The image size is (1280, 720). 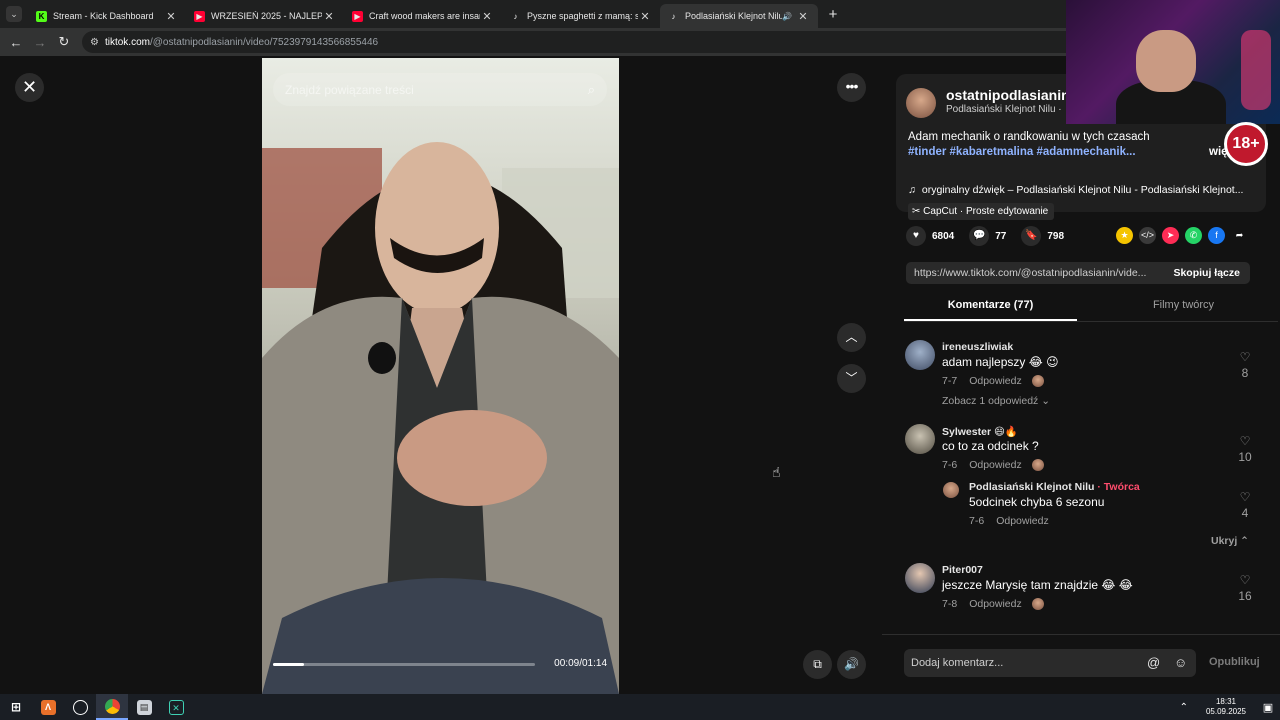 What do you see at coordinates (16, 707) in the screenshot?
I see `start-button: ⊞` at bounding box center [16, 707].